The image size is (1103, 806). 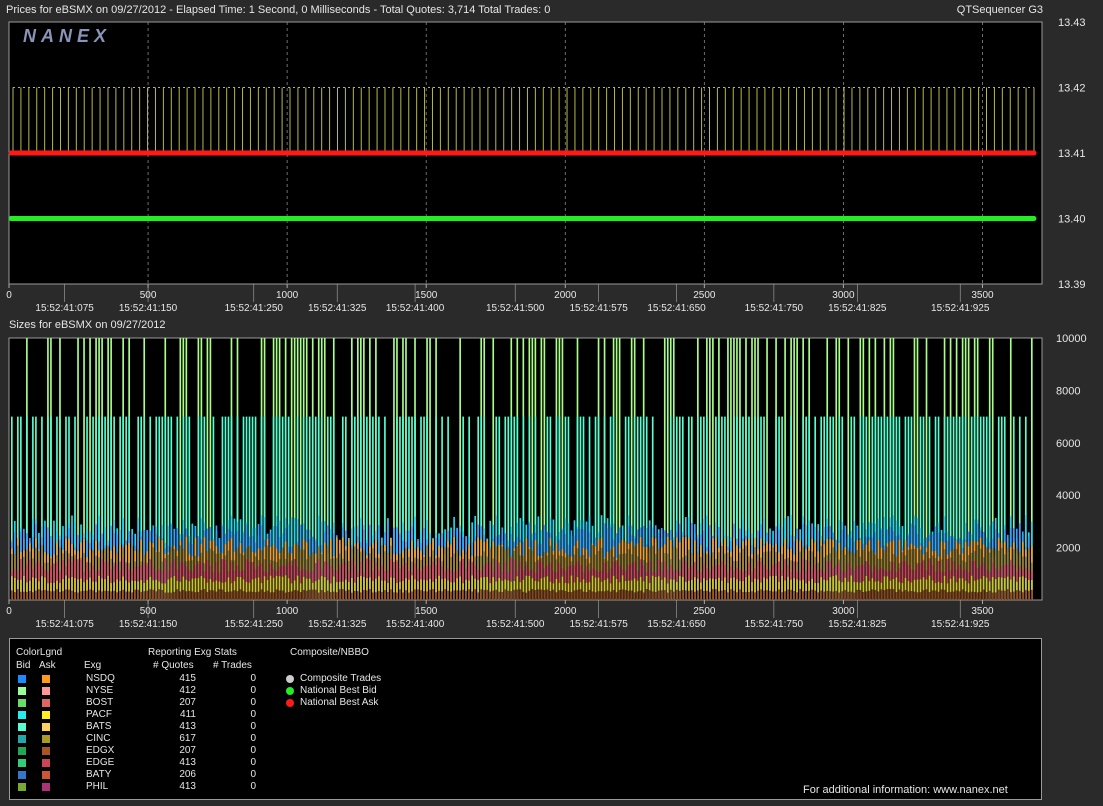 What do you see at coordinates (23, 665) in the screenshot?
I see `bid-header: Bid` at bounding box center [23, 665].